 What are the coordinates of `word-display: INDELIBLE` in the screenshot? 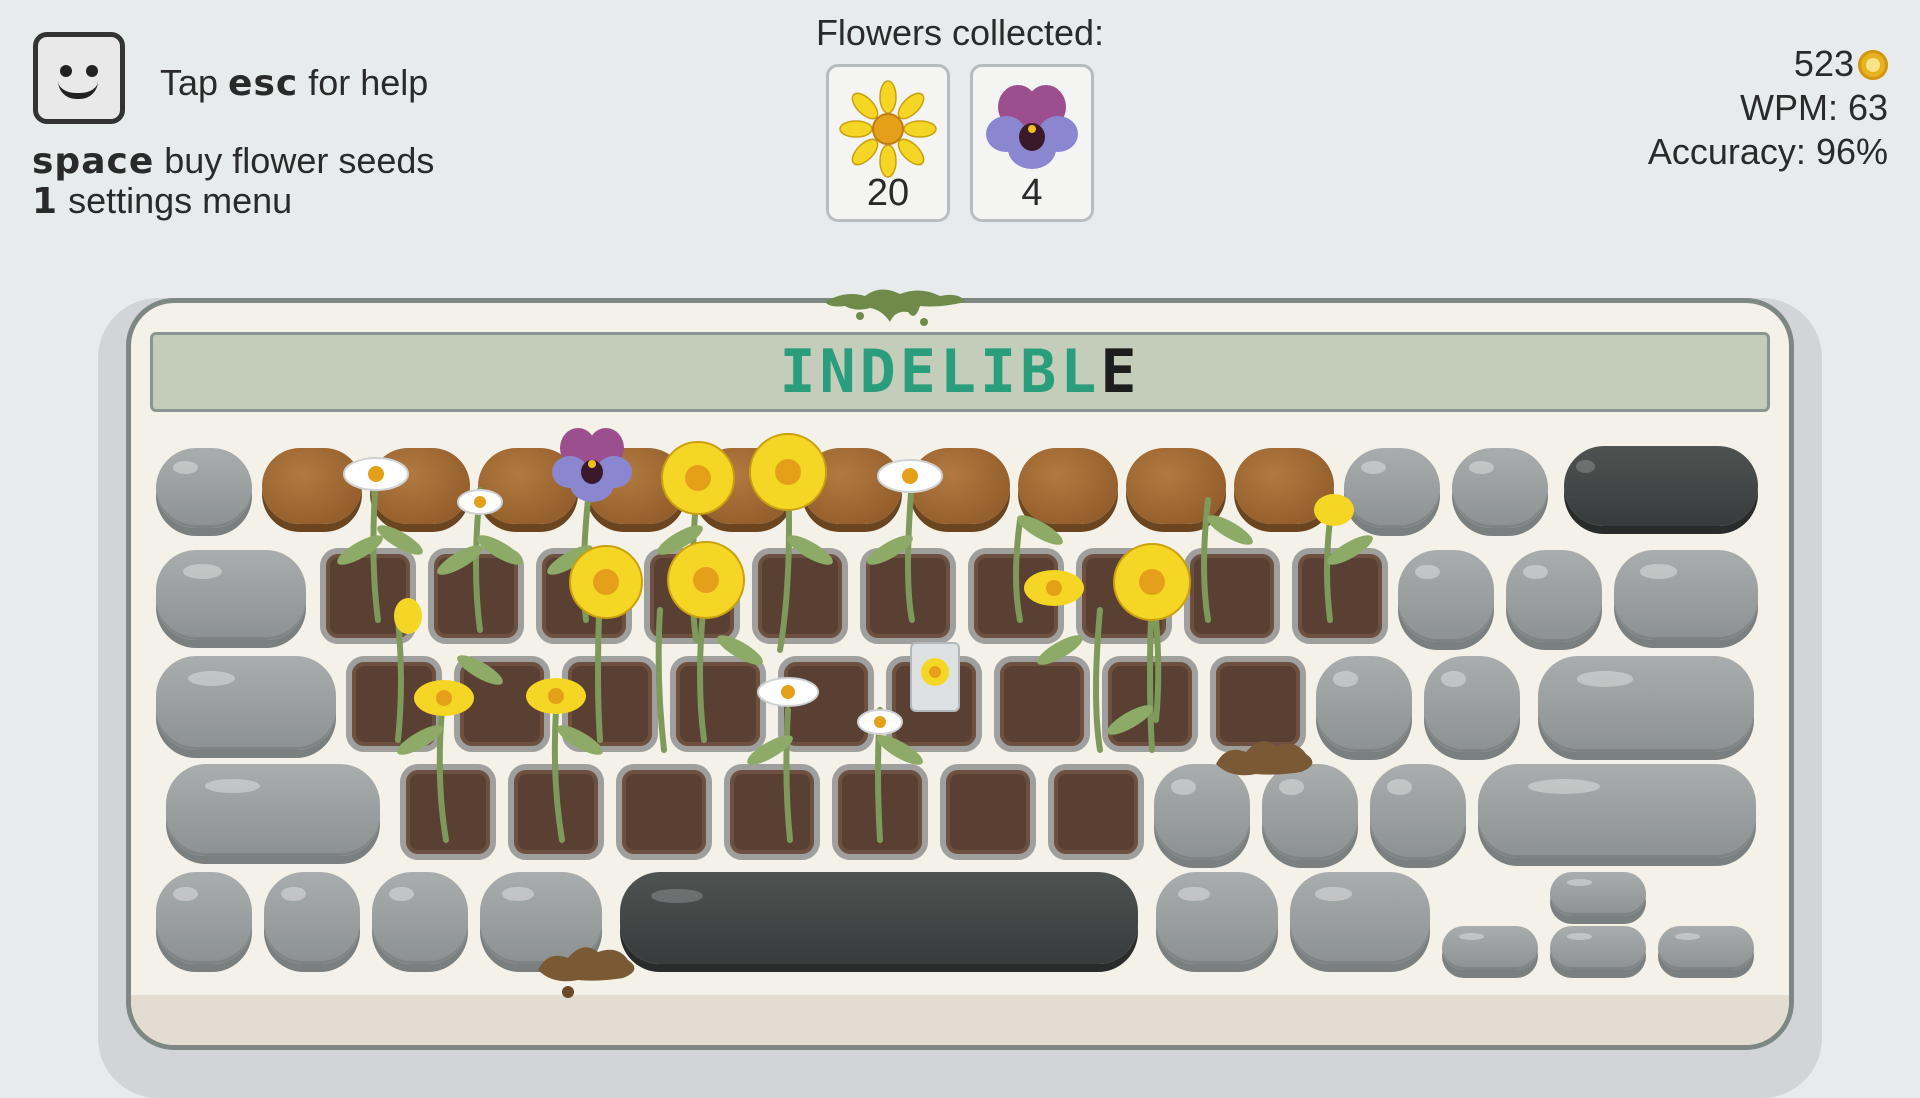 It's located at (960, 372).